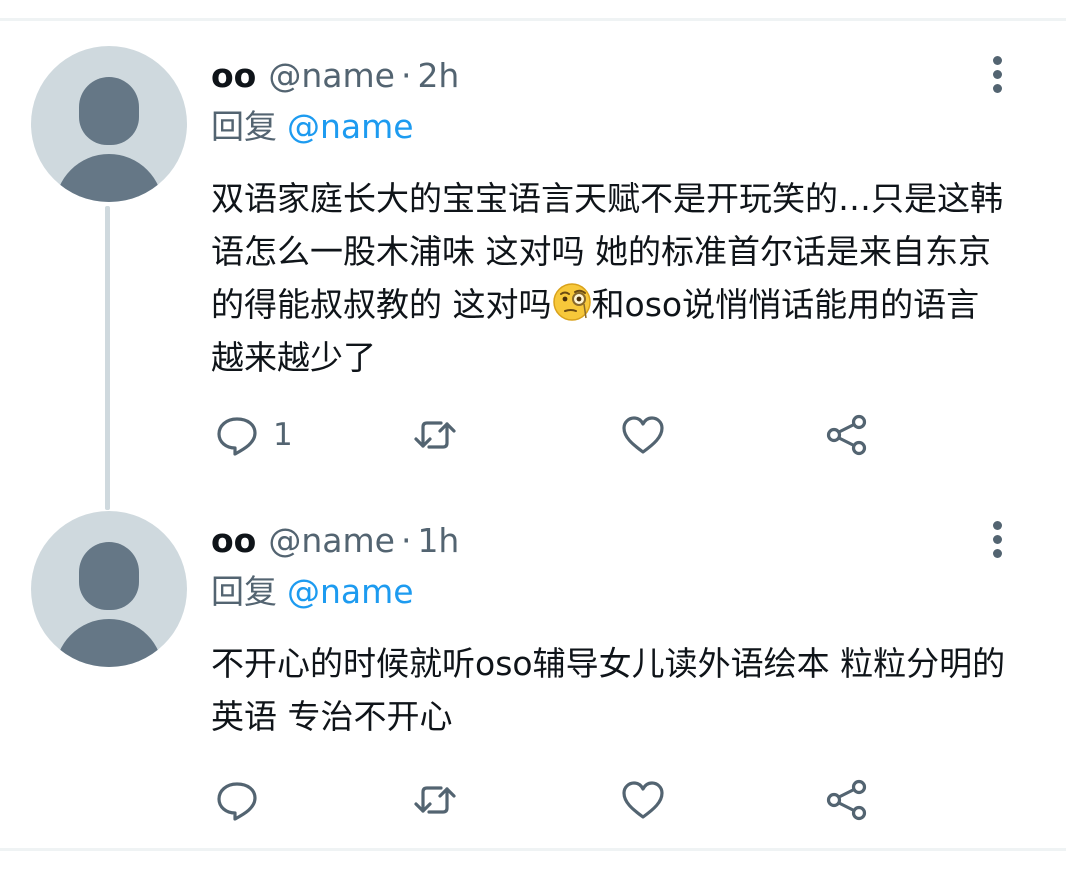 Image resolution: width=1066 pixels, height=874 pixels. Describe the element at coordinates (533, 19) in the screenshot. I see `top-divider` at that location.